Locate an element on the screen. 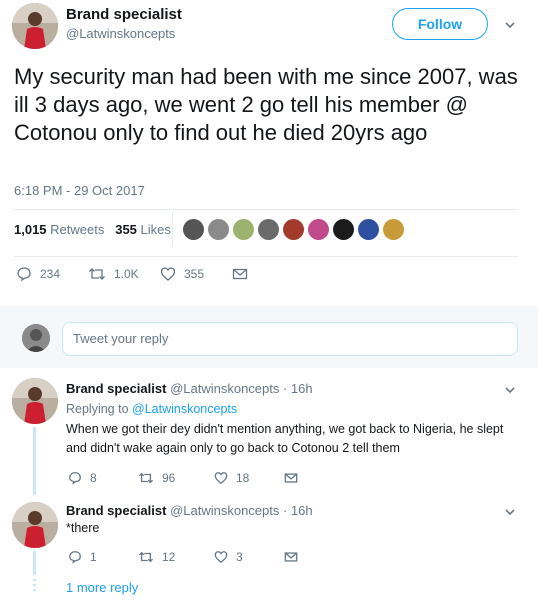 This screenshot has height=602, width=538. current-user-avatar is located at coordinates (36, 338).